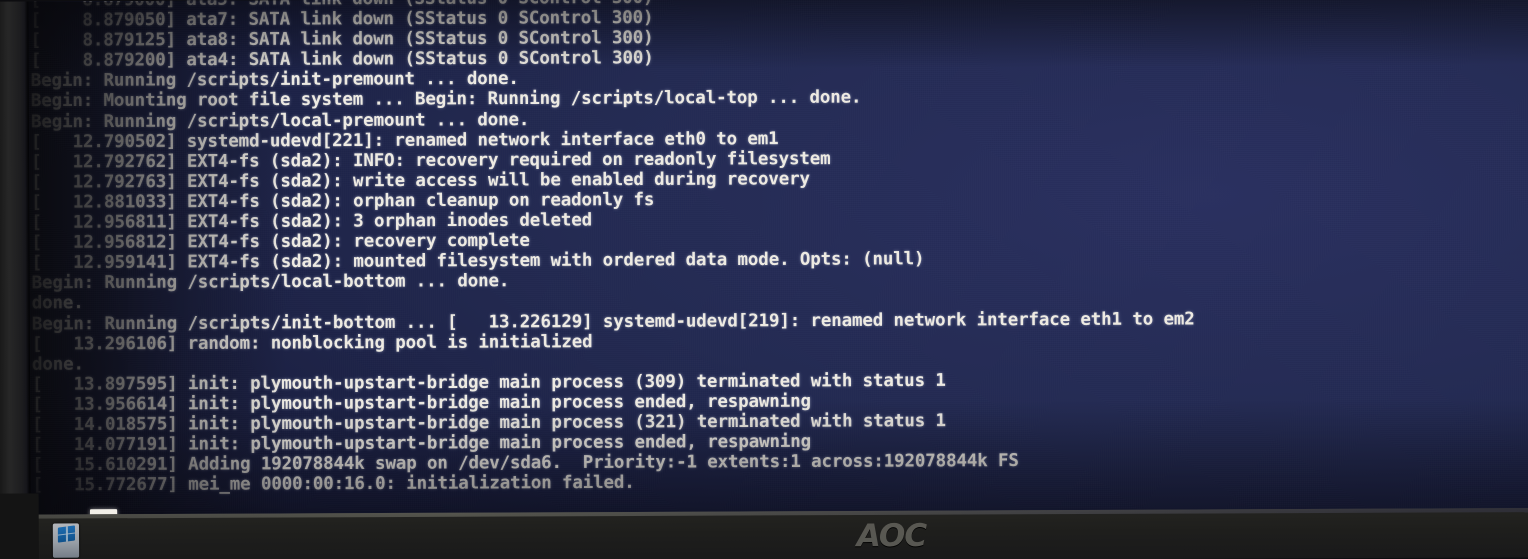  I want to click on windows-logo-sticker, so click(66, 540).